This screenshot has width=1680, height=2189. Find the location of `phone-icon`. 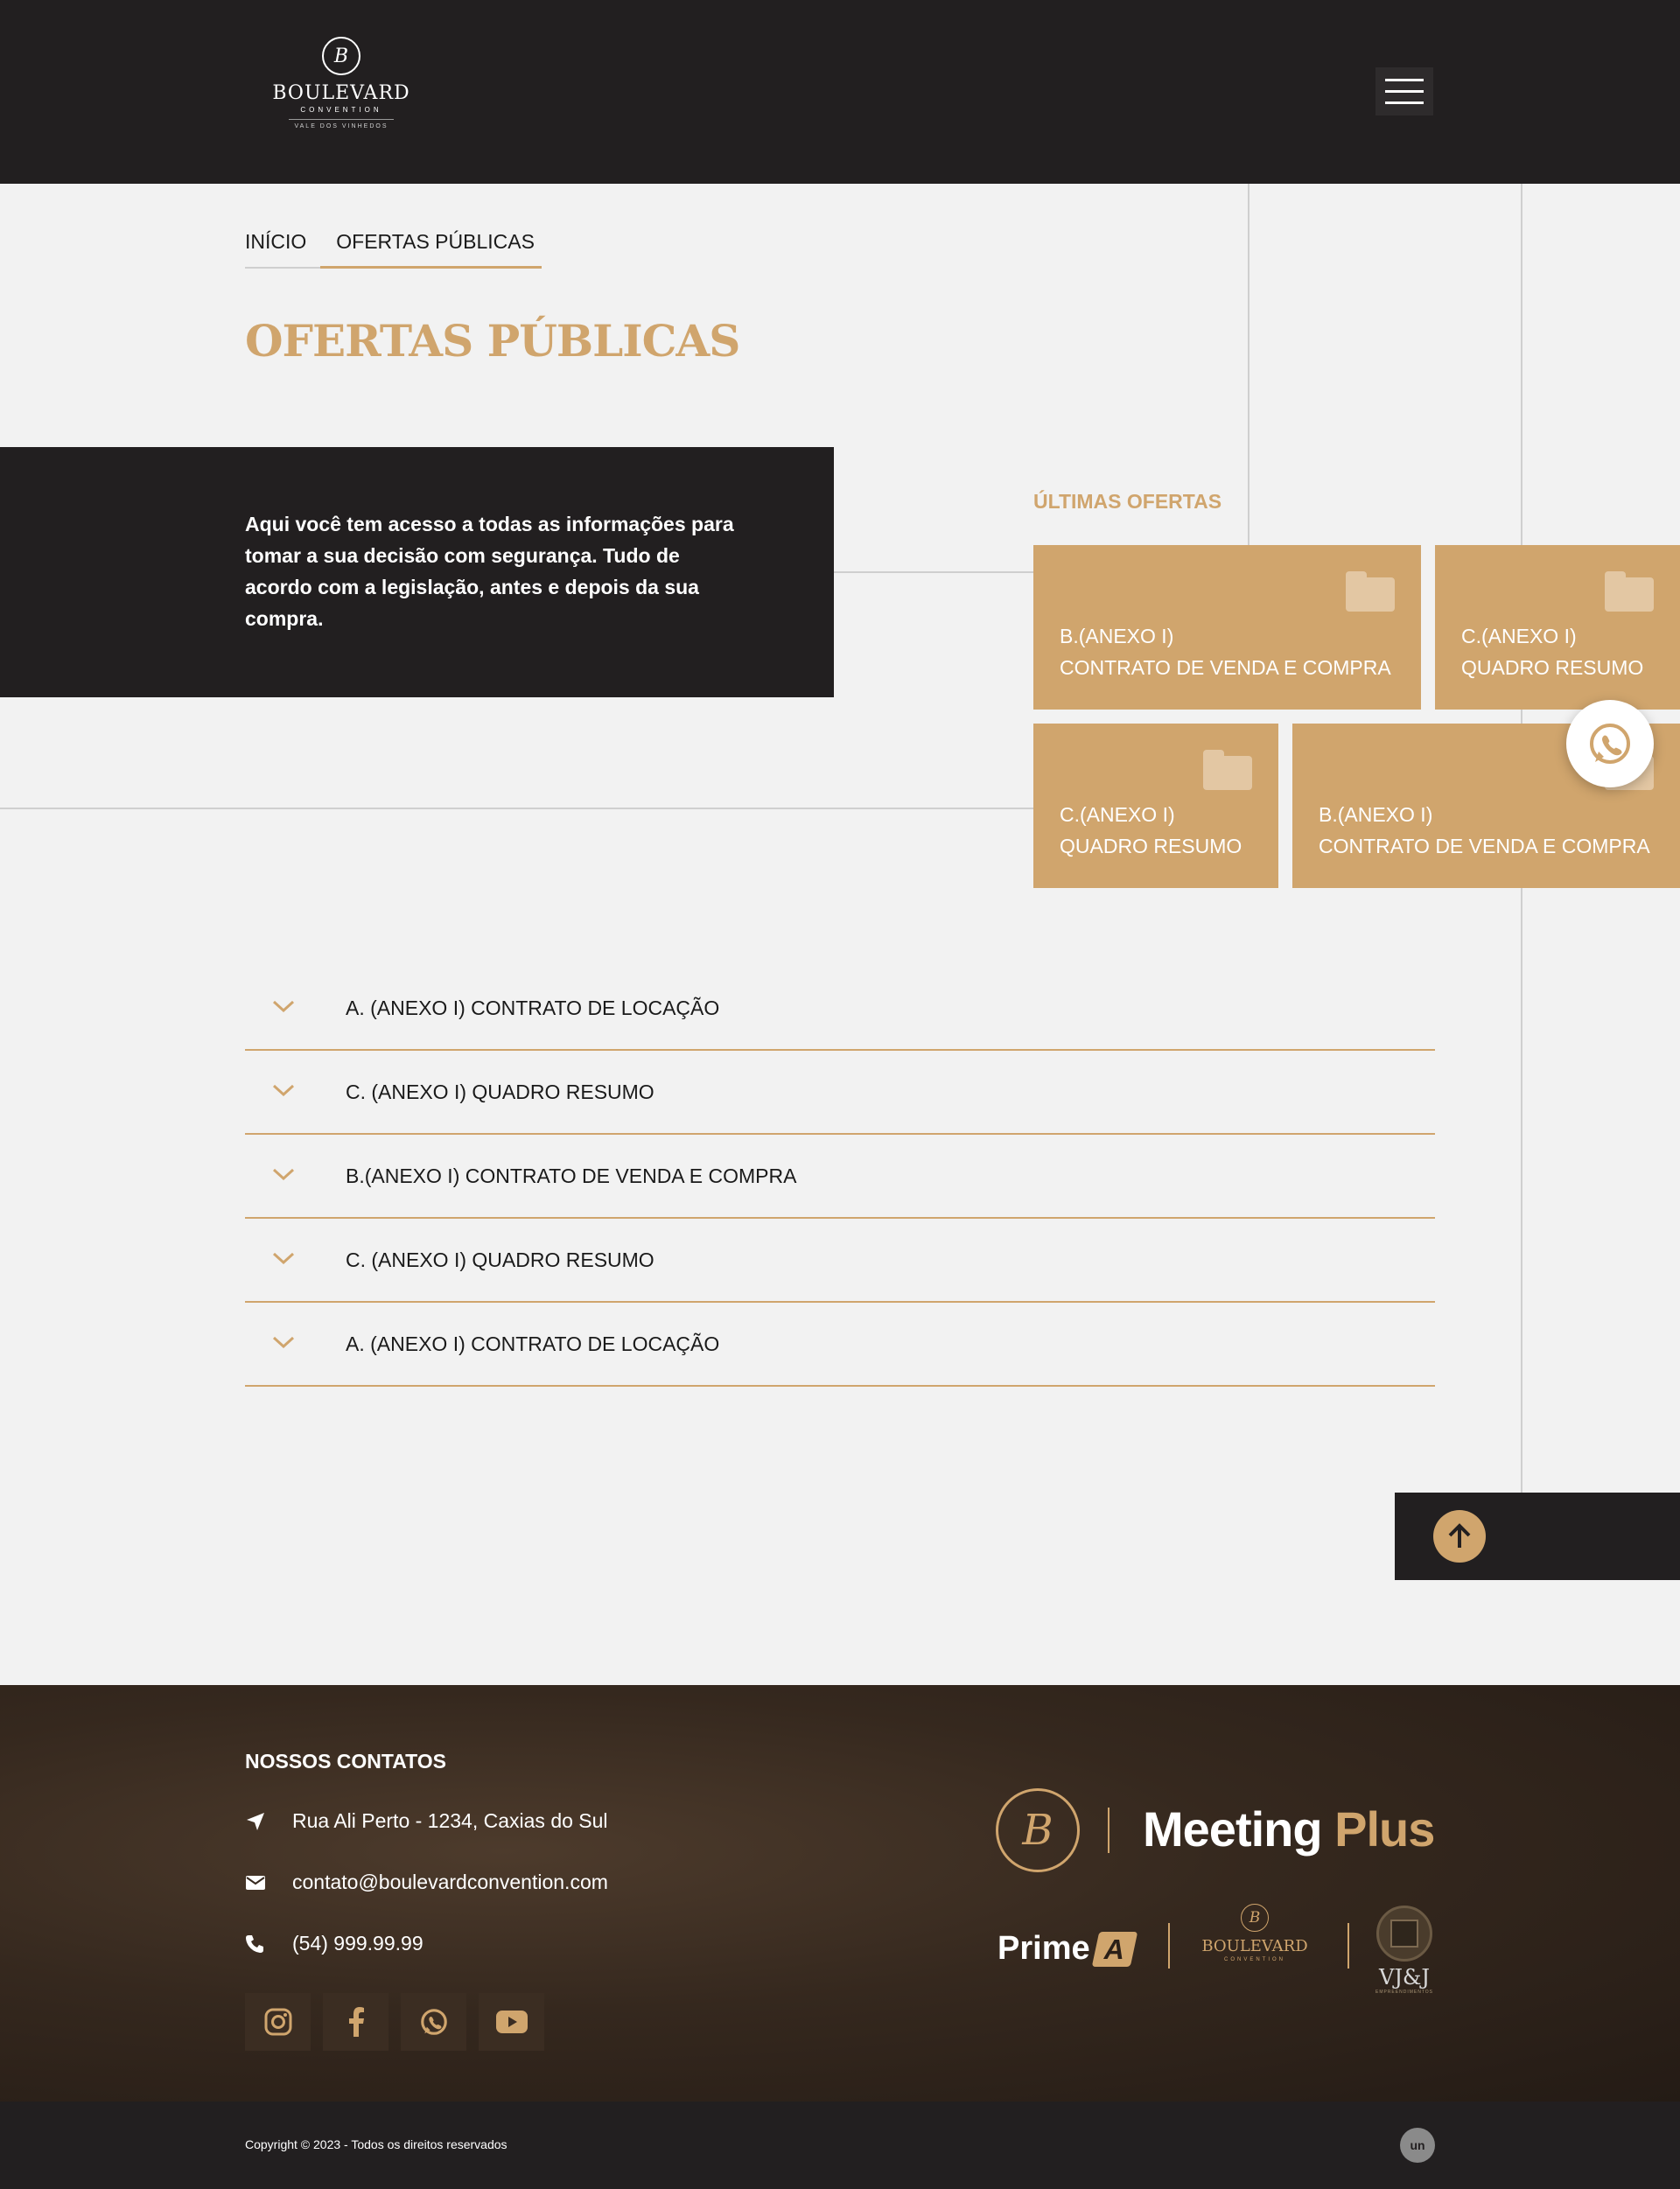

phone-icon is located at coordinates (254, 1943).